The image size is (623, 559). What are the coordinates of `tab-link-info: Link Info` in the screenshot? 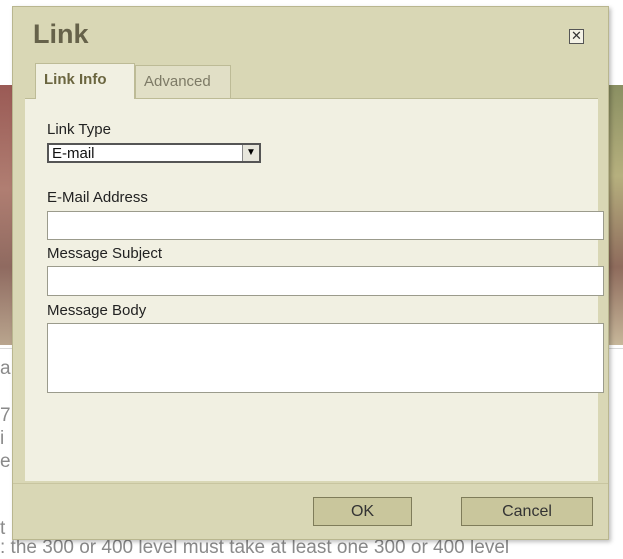 It's located at (85, 81).